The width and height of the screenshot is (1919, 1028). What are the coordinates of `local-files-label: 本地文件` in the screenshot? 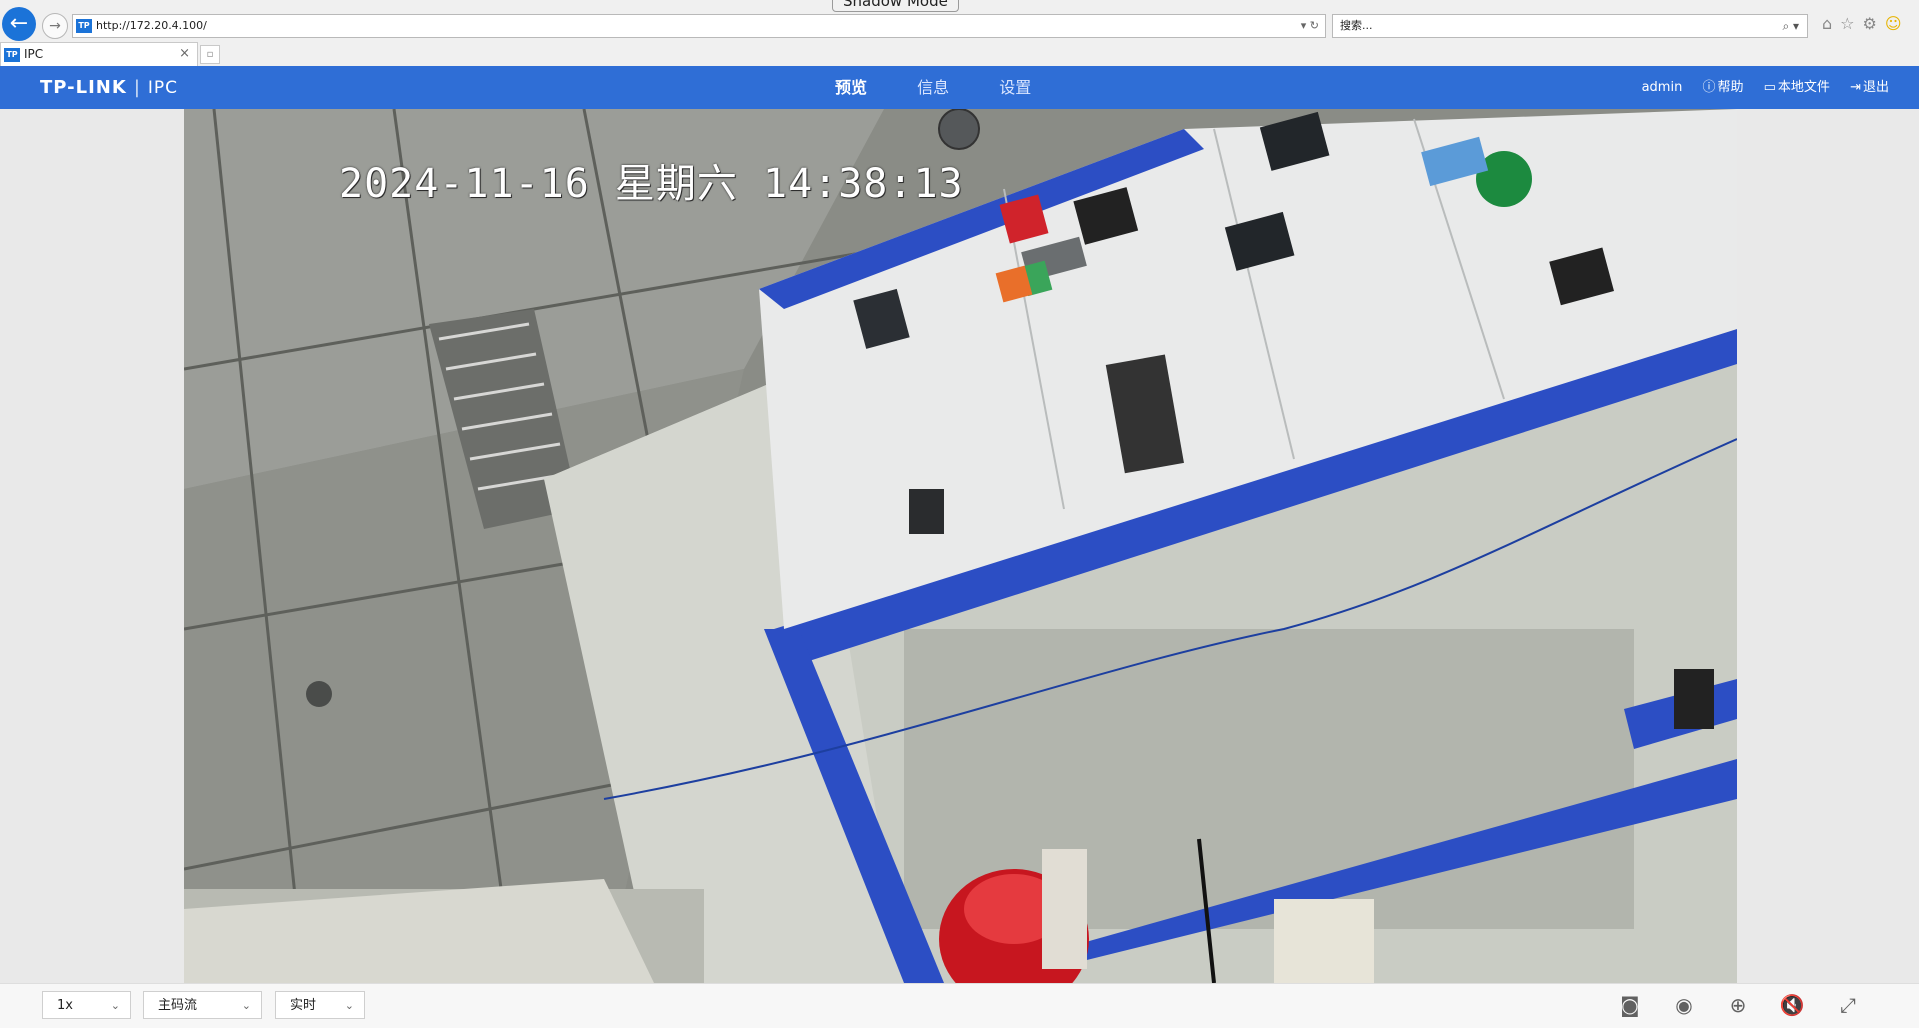 It's located at (1803, 87).